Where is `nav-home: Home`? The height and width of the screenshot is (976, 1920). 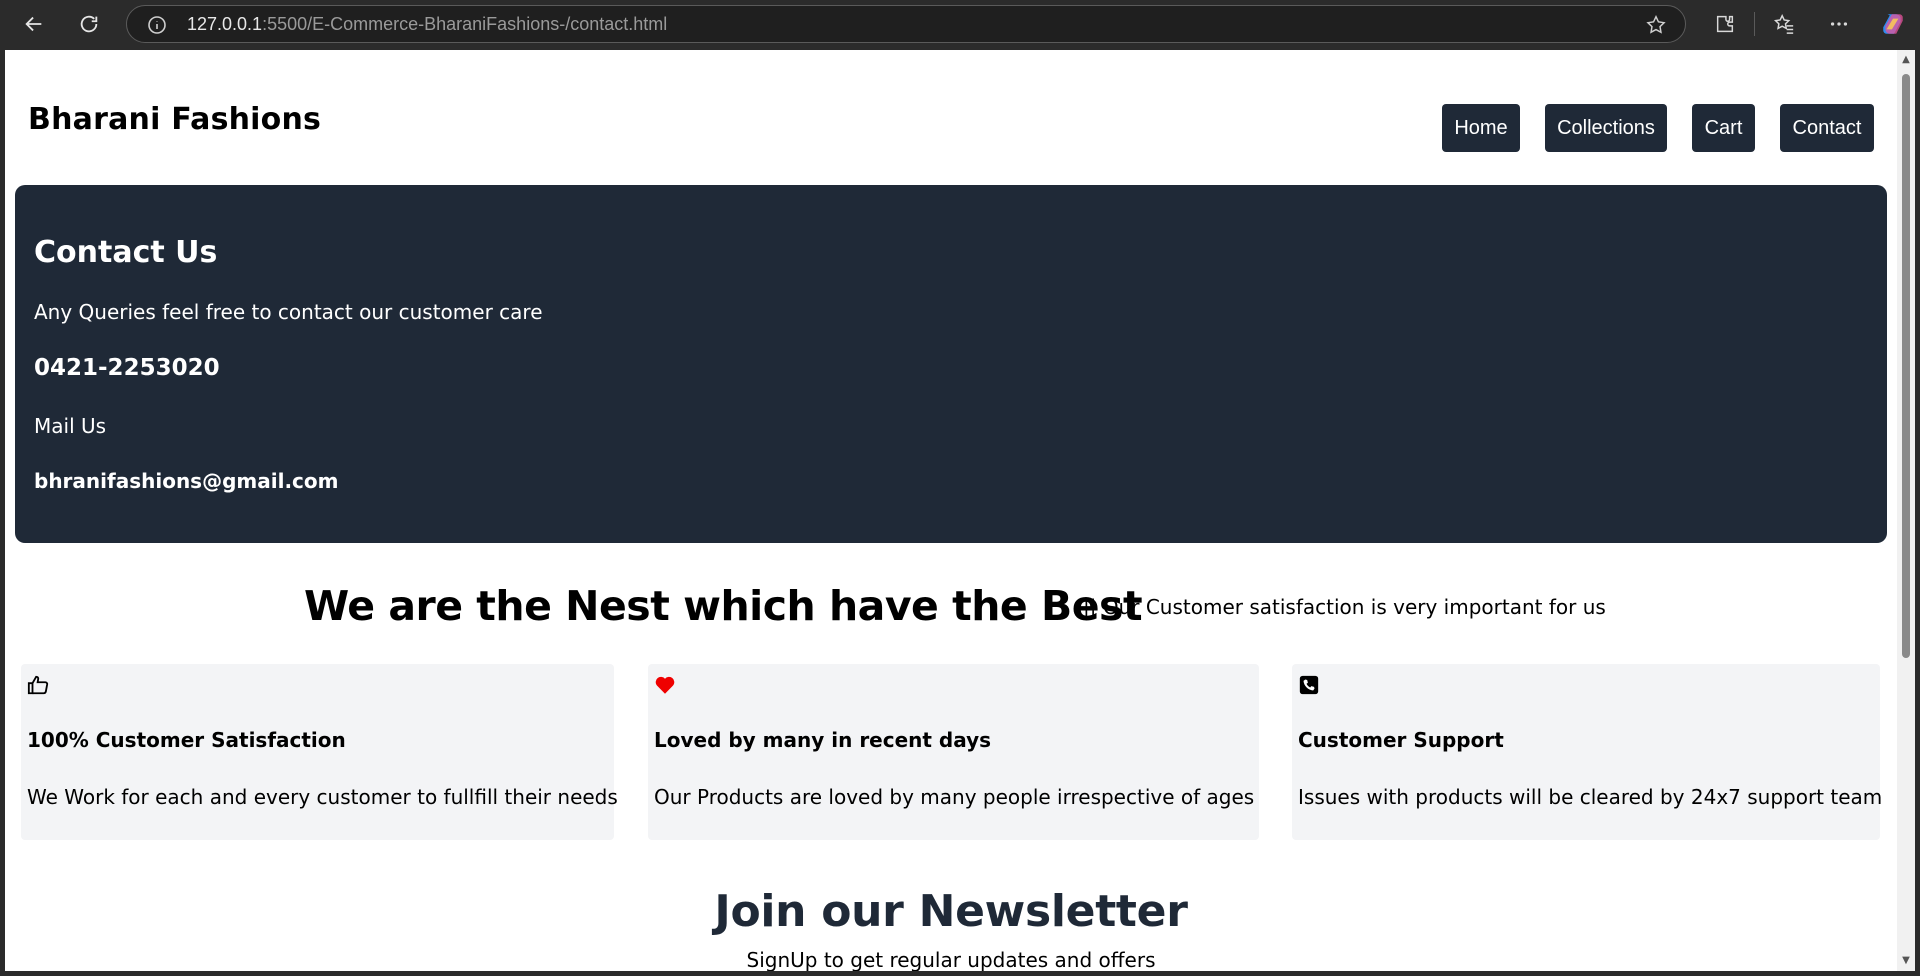
nav-home: Home is located at coordinates (1481, 128).